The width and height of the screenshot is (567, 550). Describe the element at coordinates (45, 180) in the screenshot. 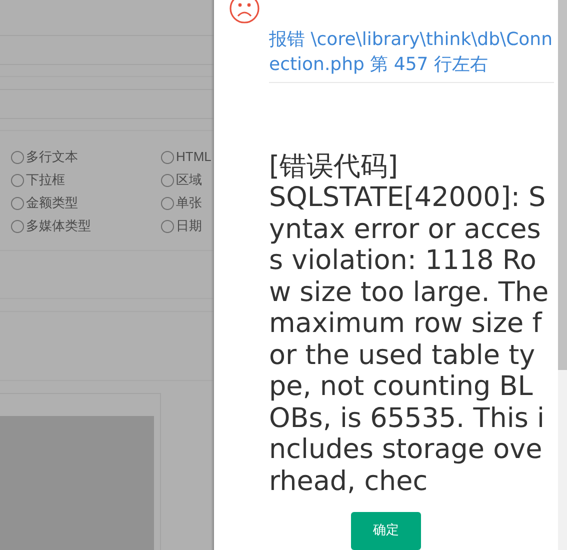

I see `radio-label: 下拉框` at that location.